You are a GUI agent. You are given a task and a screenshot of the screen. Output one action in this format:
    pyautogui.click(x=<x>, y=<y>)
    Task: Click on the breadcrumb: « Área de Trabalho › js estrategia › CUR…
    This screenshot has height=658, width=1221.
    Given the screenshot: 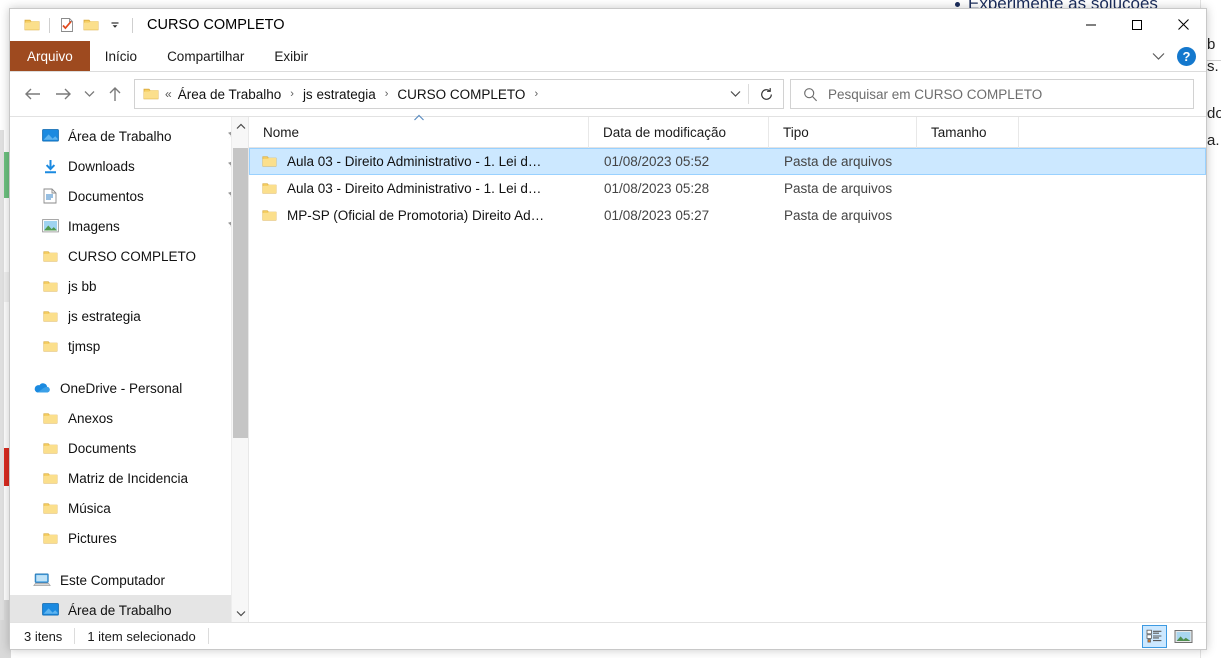 What is the action you would take?
    pyautogui.click(x=459, y=94)
    